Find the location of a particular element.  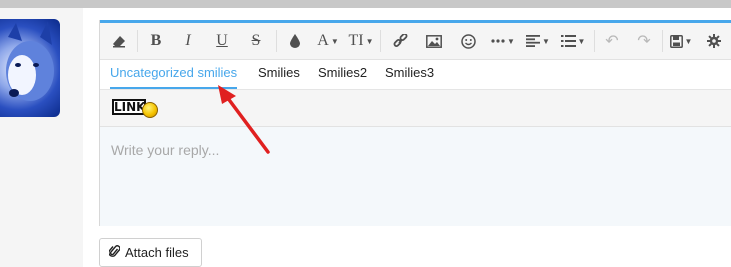

list-button: ▼ is located at coordinates (573, 41).